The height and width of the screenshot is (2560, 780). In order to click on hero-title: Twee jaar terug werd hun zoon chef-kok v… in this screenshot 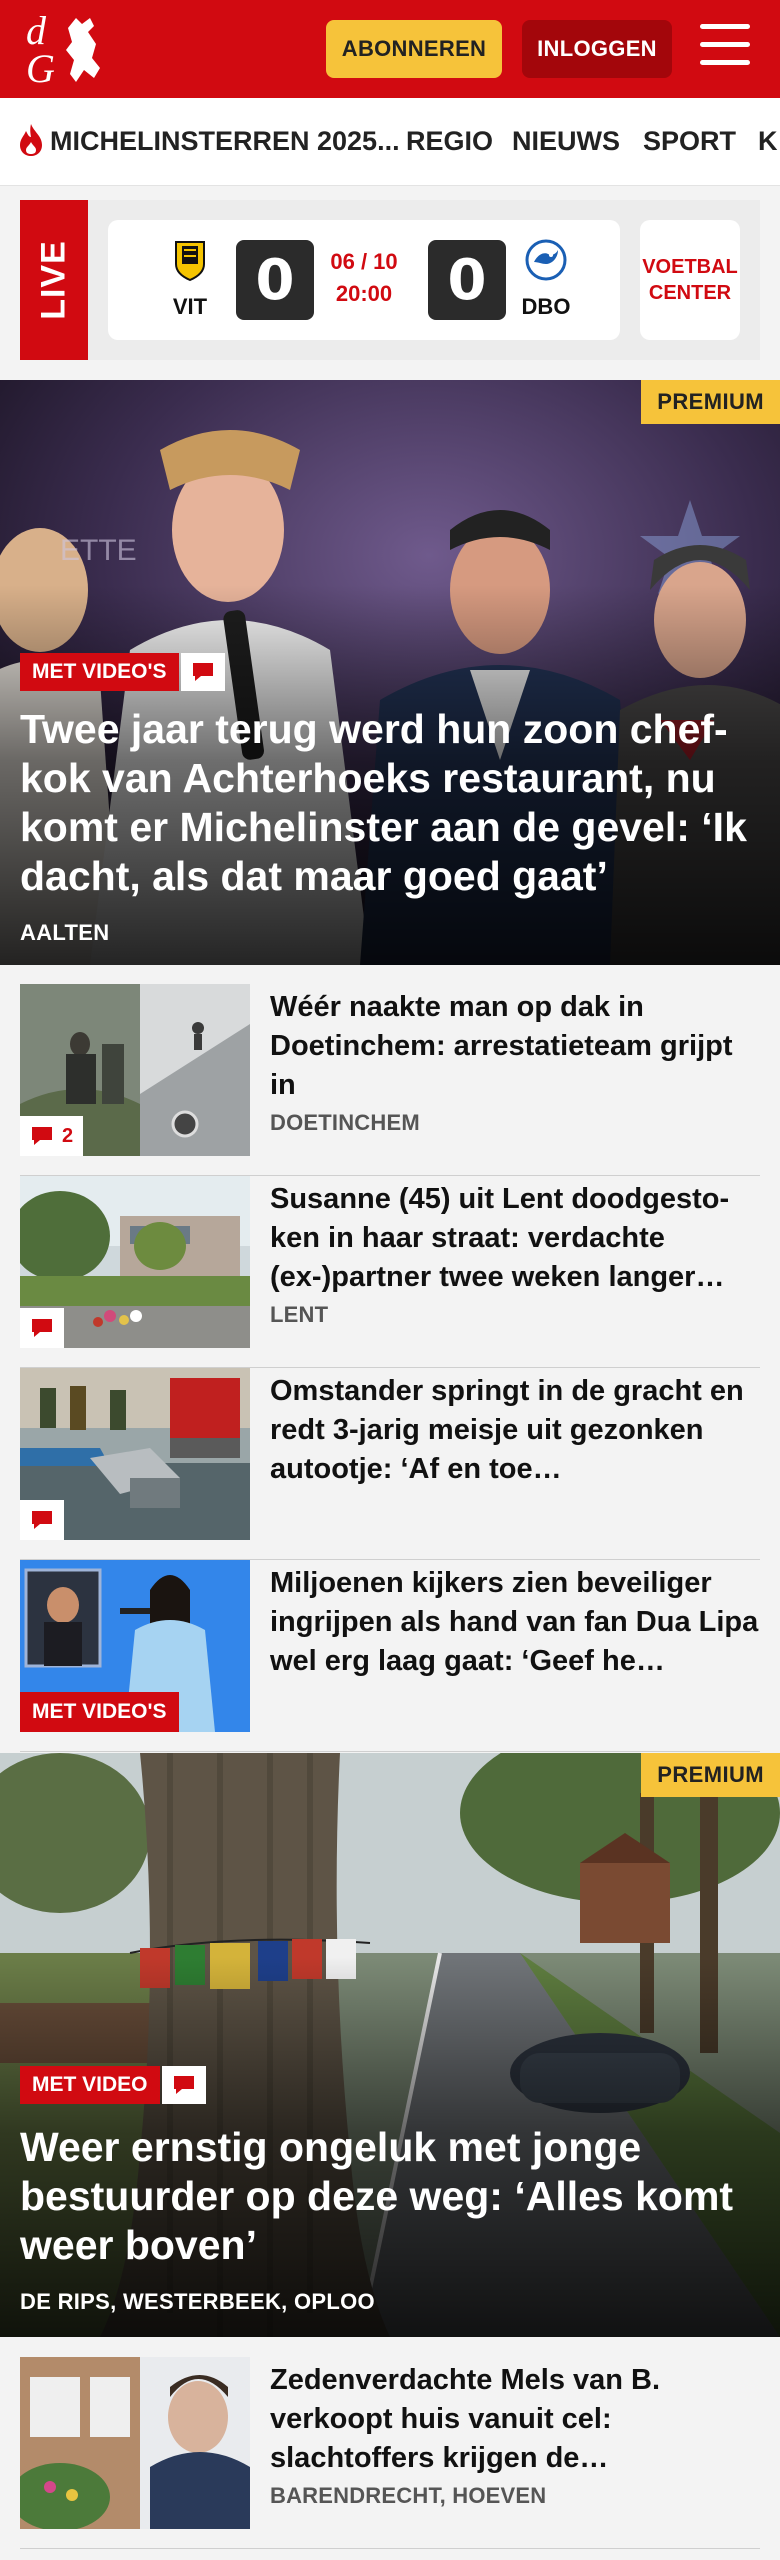, I will do `click(390, 803)`.